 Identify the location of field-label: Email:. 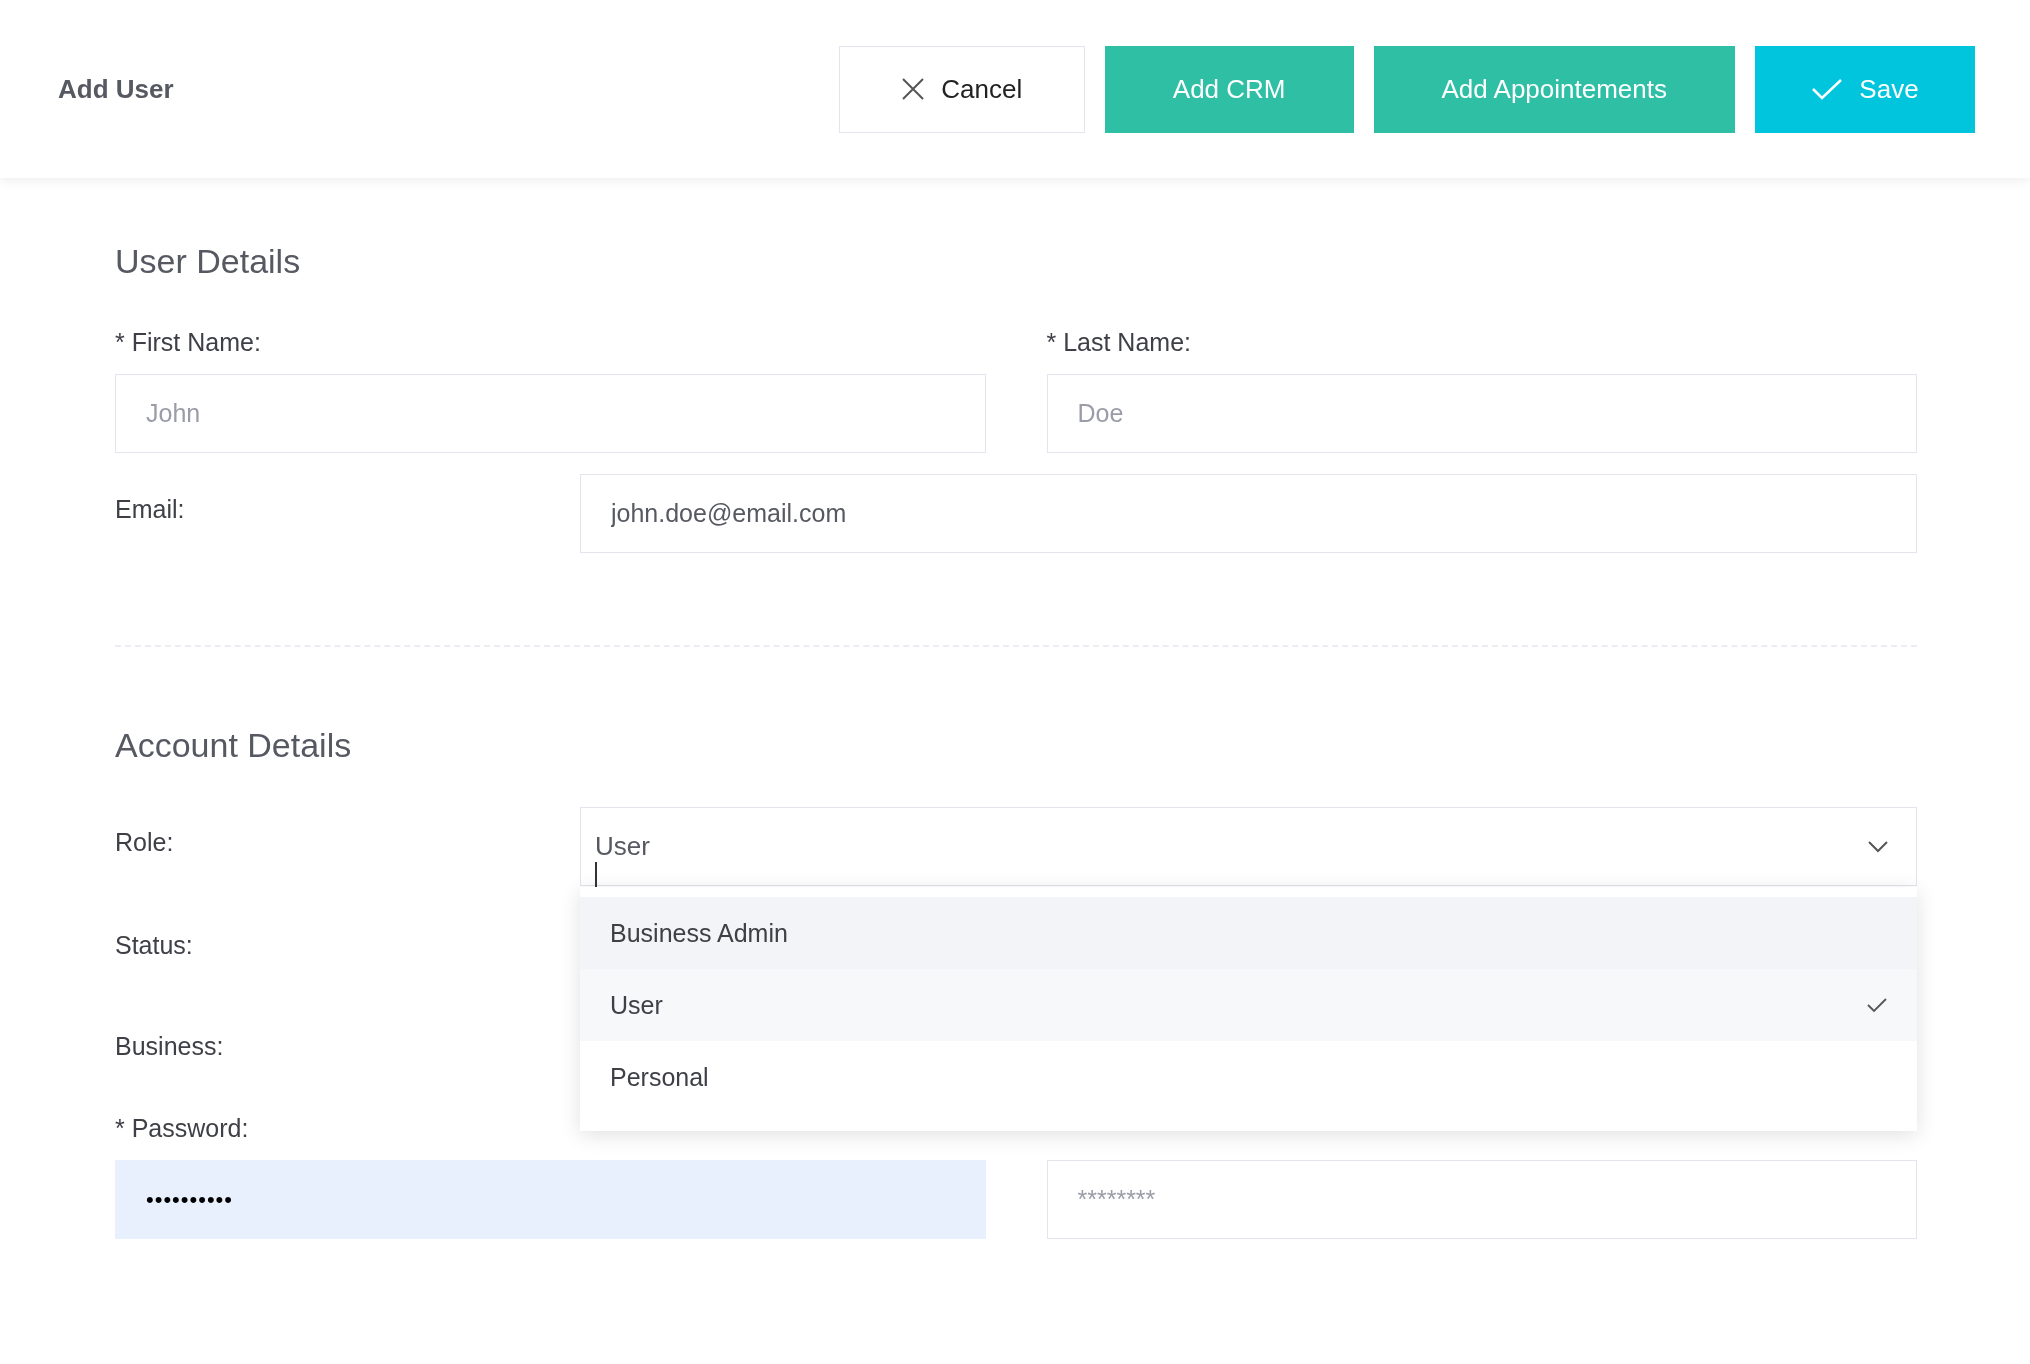
(150, 509).